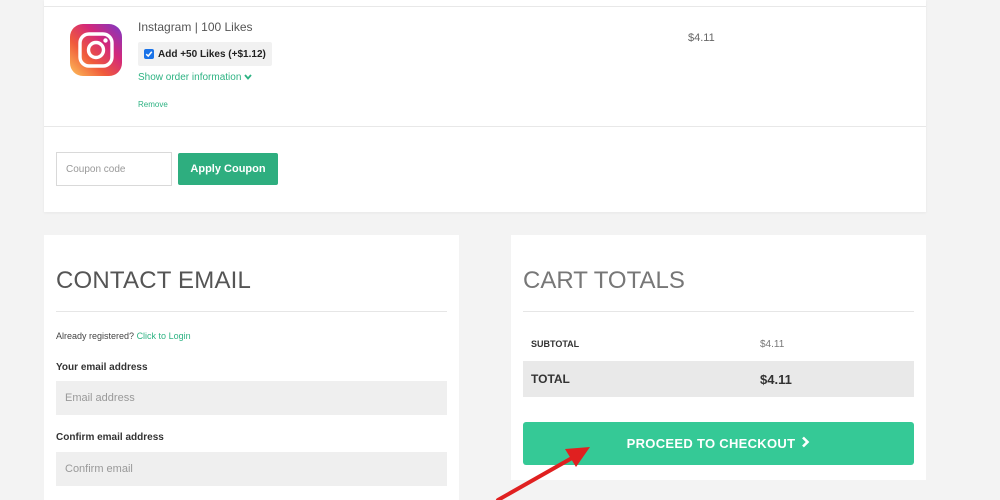  I want to click on email-field, so click(251, 398).